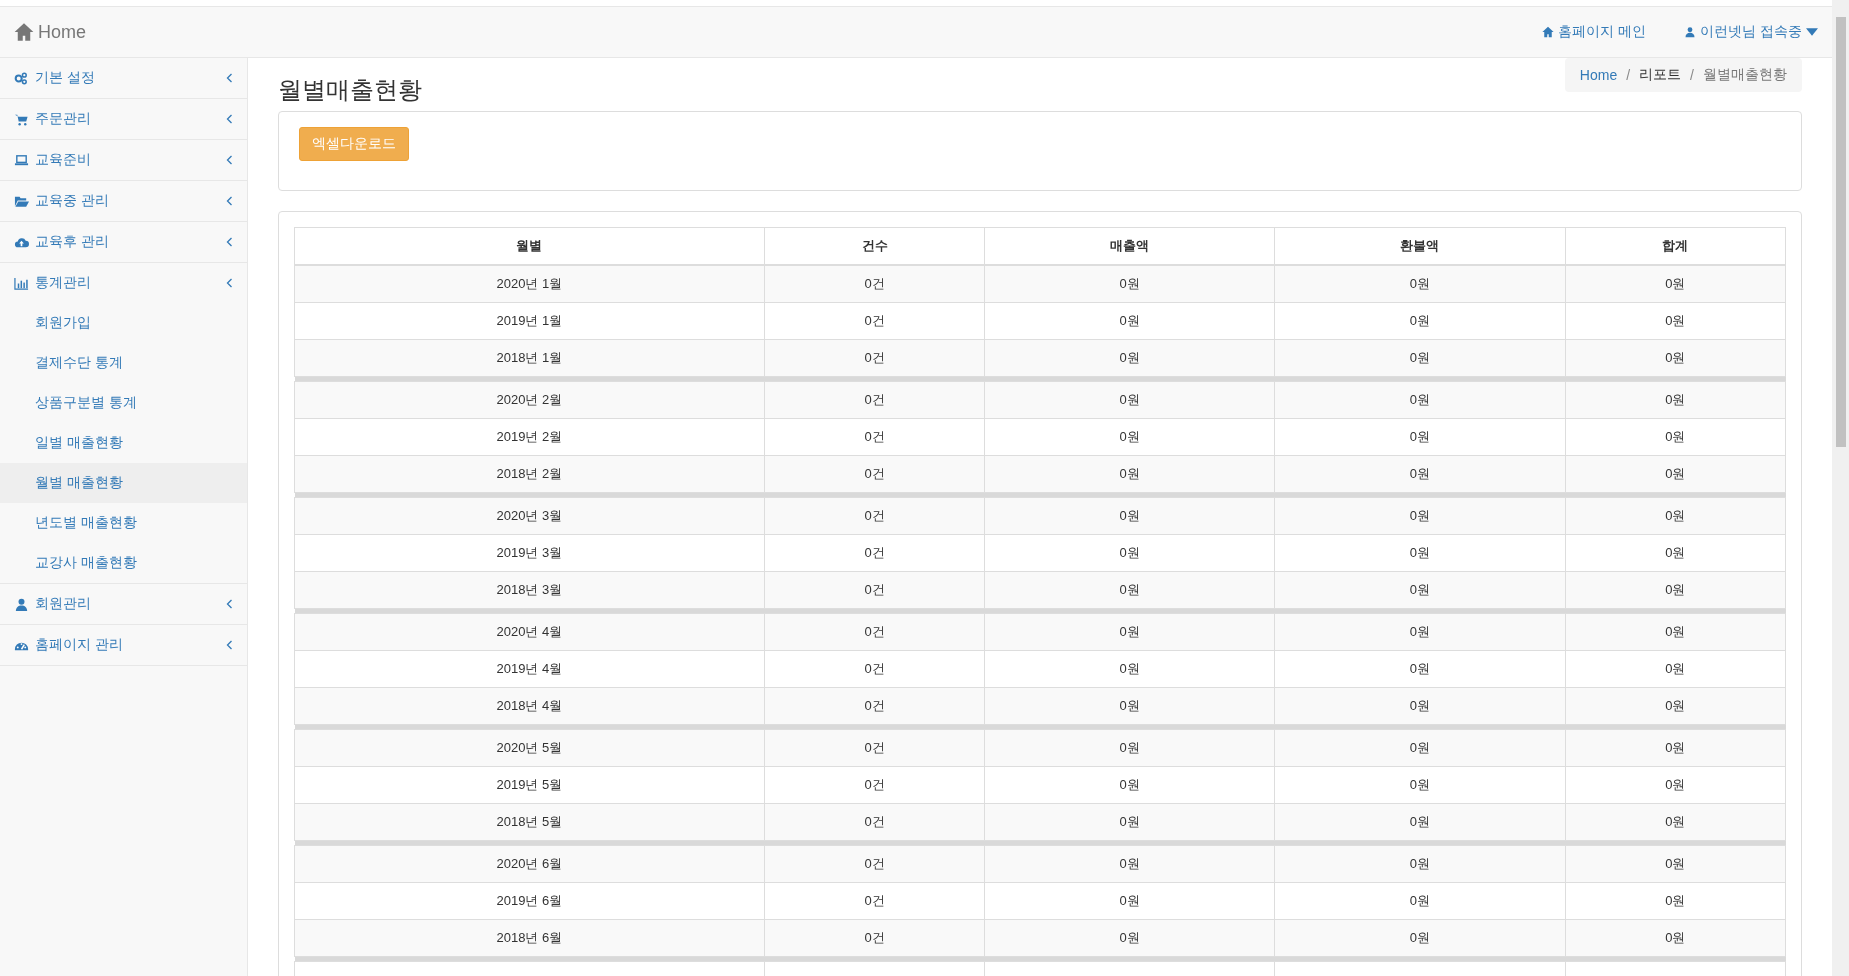 Image resolution: width=1849 pixels, height=976 pixels. Describe the element at coordinates (1690, 32) in the screenshot. I see `user-icon` at that location.